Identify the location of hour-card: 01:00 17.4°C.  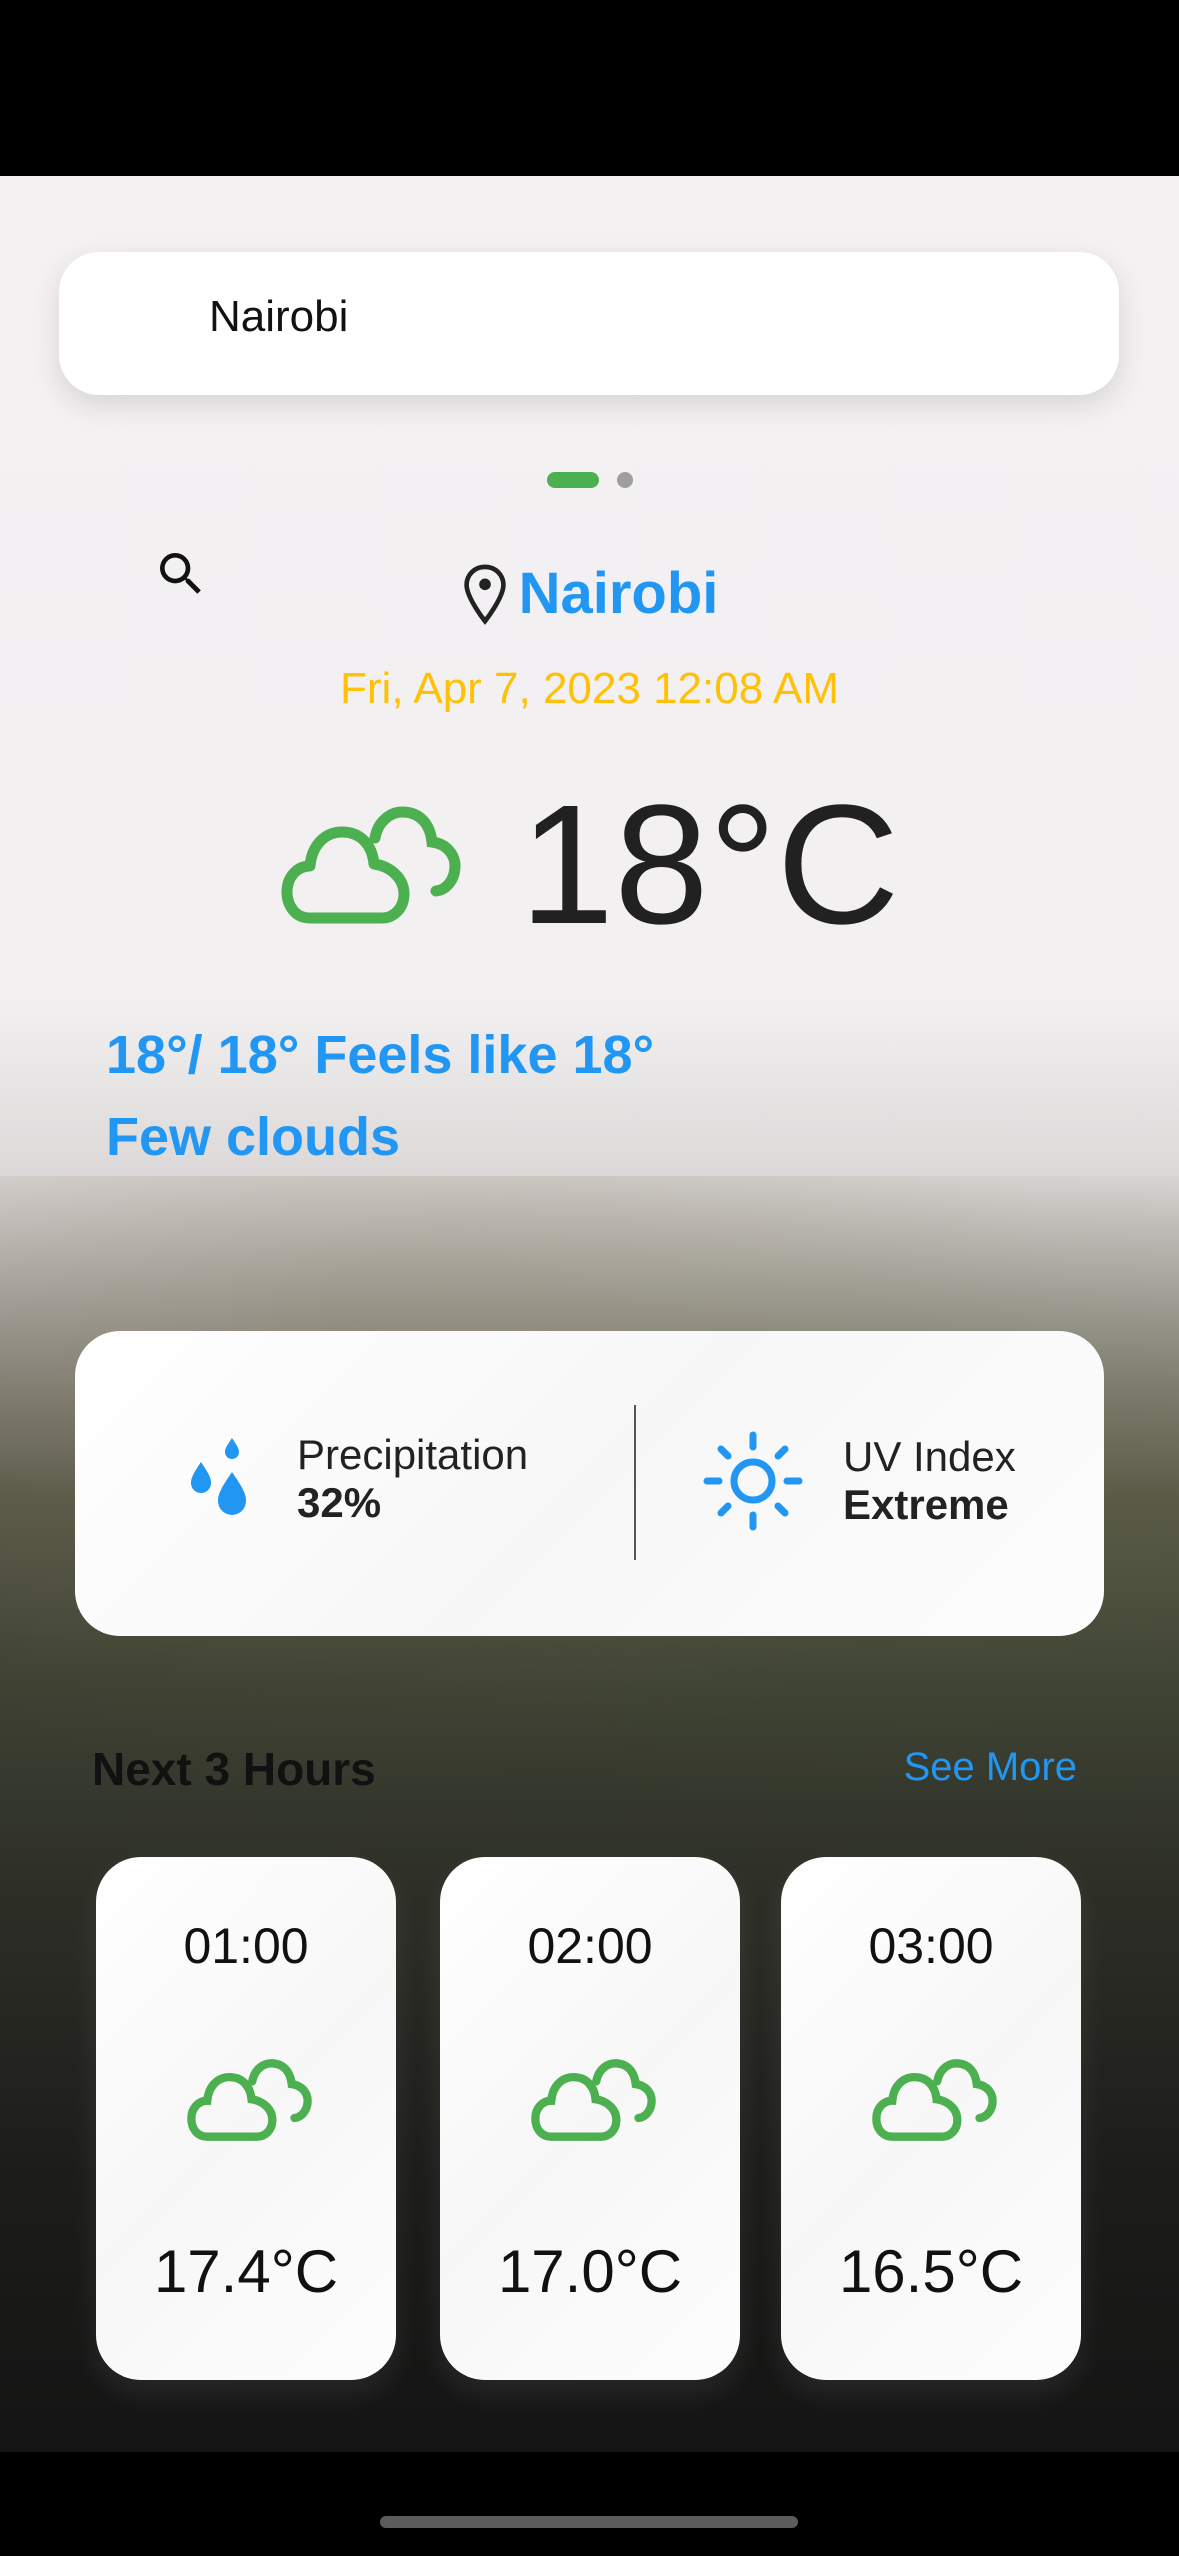
(246, 2118).